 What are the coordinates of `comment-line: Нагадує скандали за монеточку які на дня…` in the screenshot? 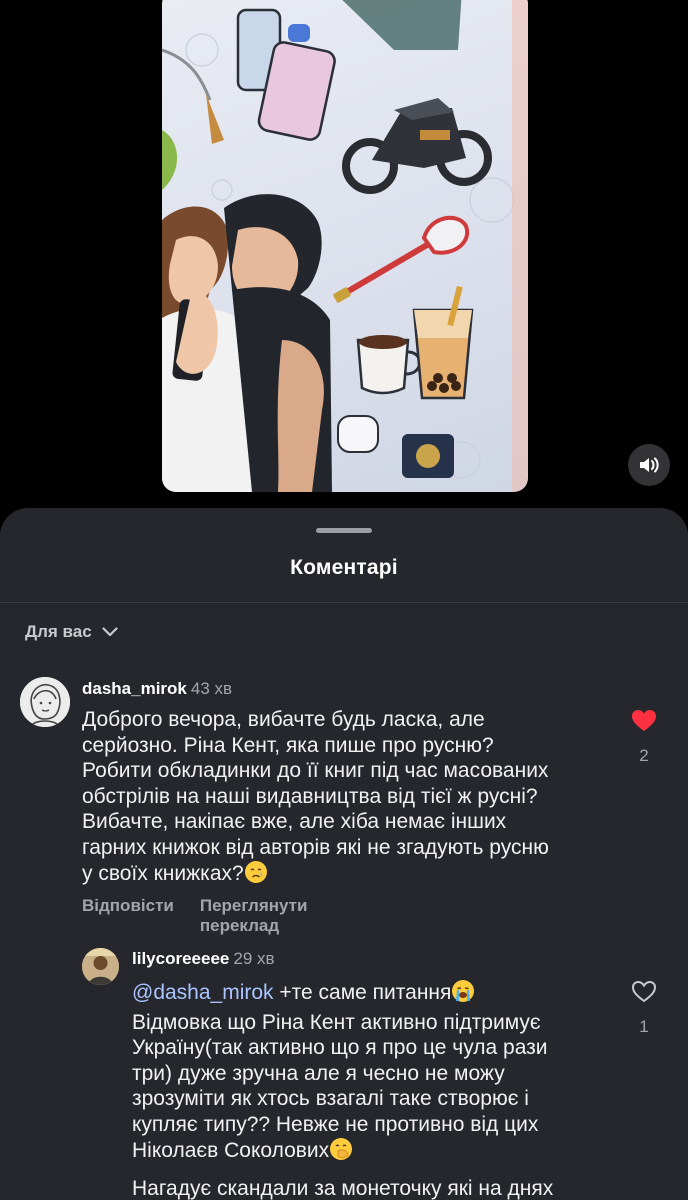 It's located at (343, 1188).